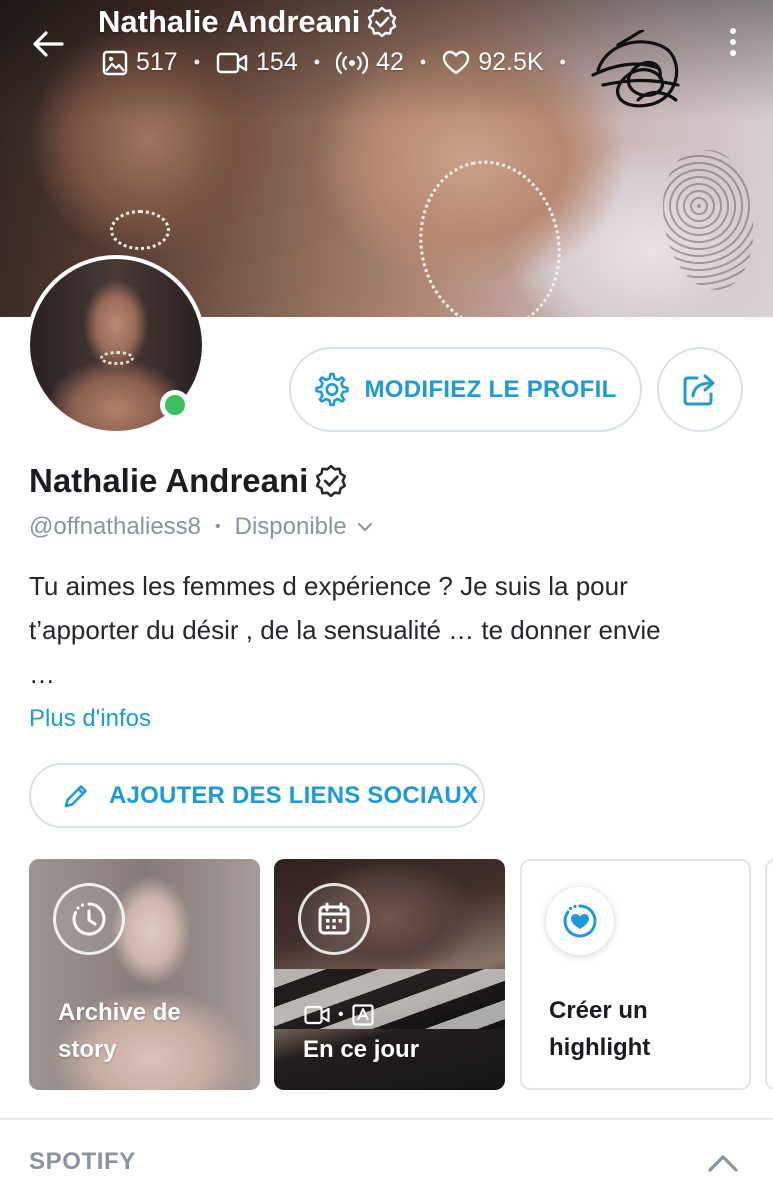  I want to click on heart-plus-icon, so click(580, 921).